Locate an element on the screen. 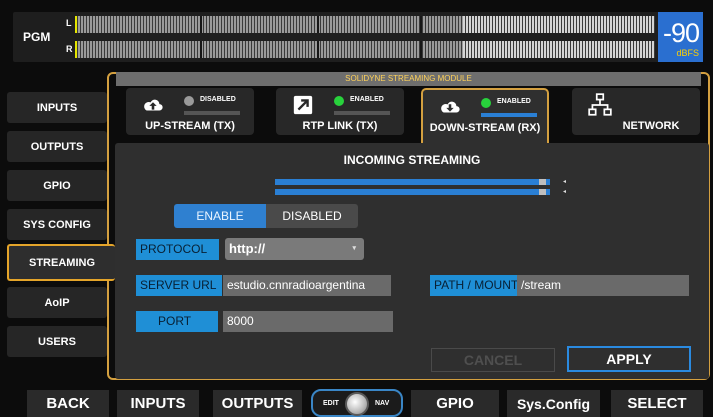 The height and width of the screenshot is (417, 713). sidebar-item-aoip: AoIP is located at coordinates (57, 302).